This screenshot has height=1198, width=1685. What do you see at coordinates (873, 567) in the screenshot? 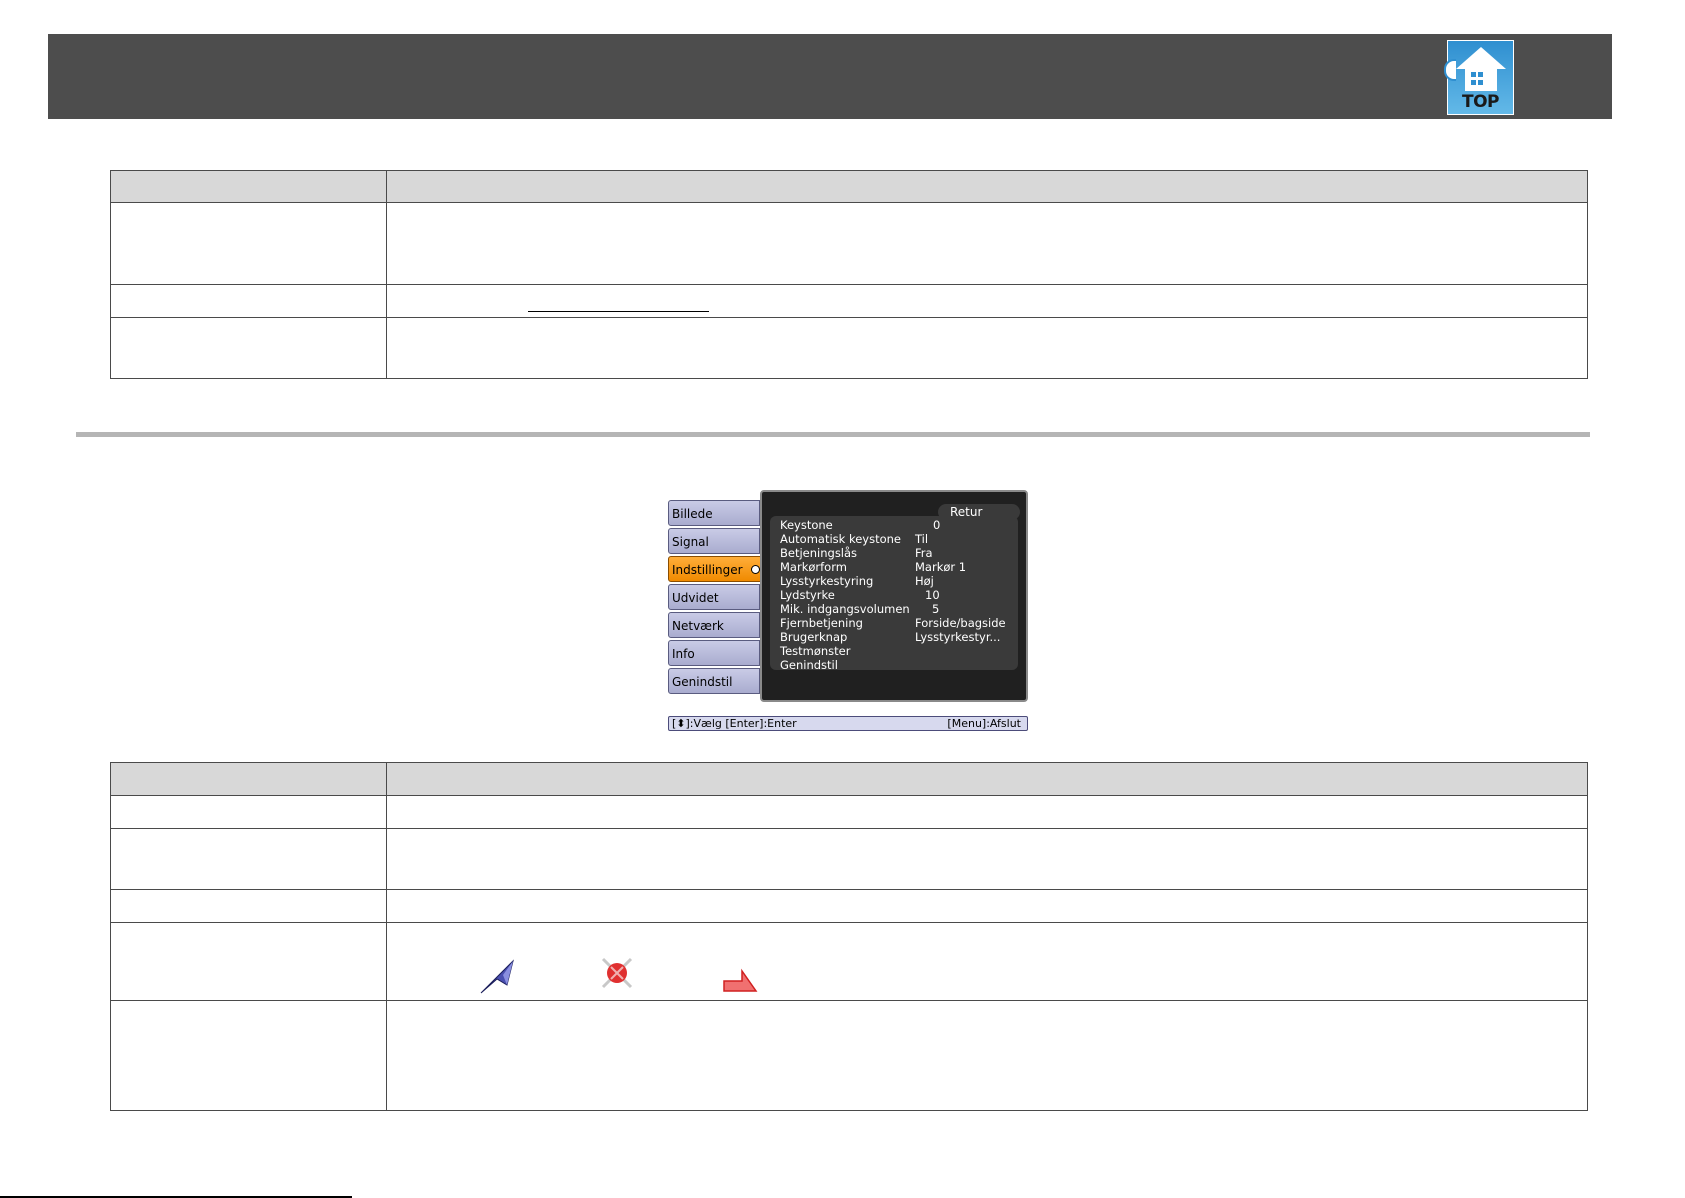
I see `menu-item-pointer-shape: Markørform Markør 1` at bounding box center [873, 567].